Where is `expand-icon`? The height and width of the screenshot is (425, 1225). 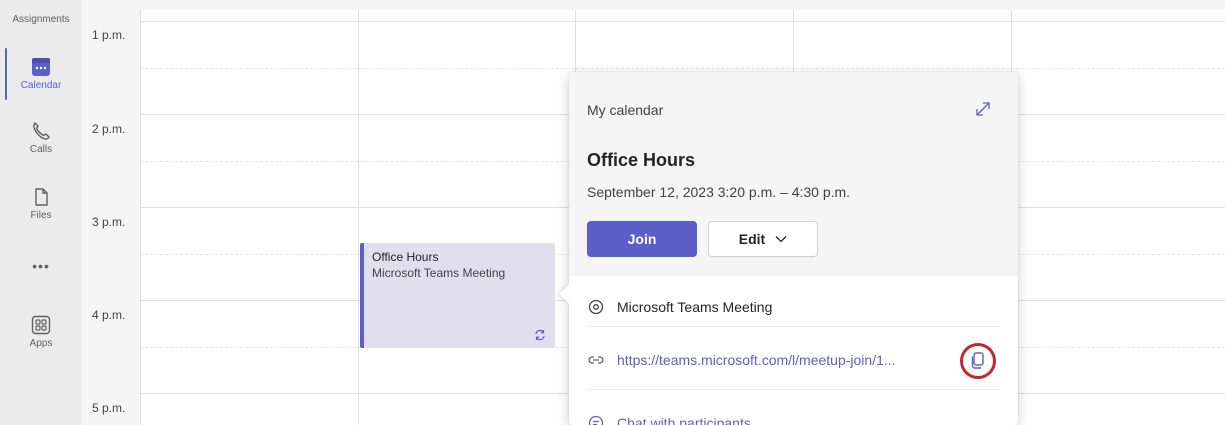 expand-icon is located at coordinates (983, 109).